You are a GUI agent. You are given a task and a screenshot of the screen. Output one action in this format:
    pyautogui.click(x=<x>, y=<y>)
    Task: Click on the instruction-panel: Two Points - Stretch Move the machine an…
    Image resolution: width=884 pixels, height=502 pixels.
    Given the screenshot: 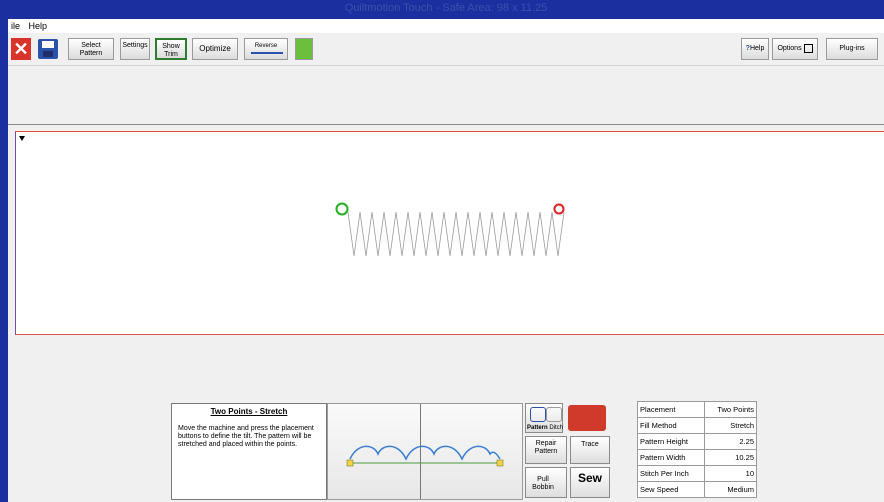 What is the action you would take?
    pyautogui.click(x=249, y=451)
    